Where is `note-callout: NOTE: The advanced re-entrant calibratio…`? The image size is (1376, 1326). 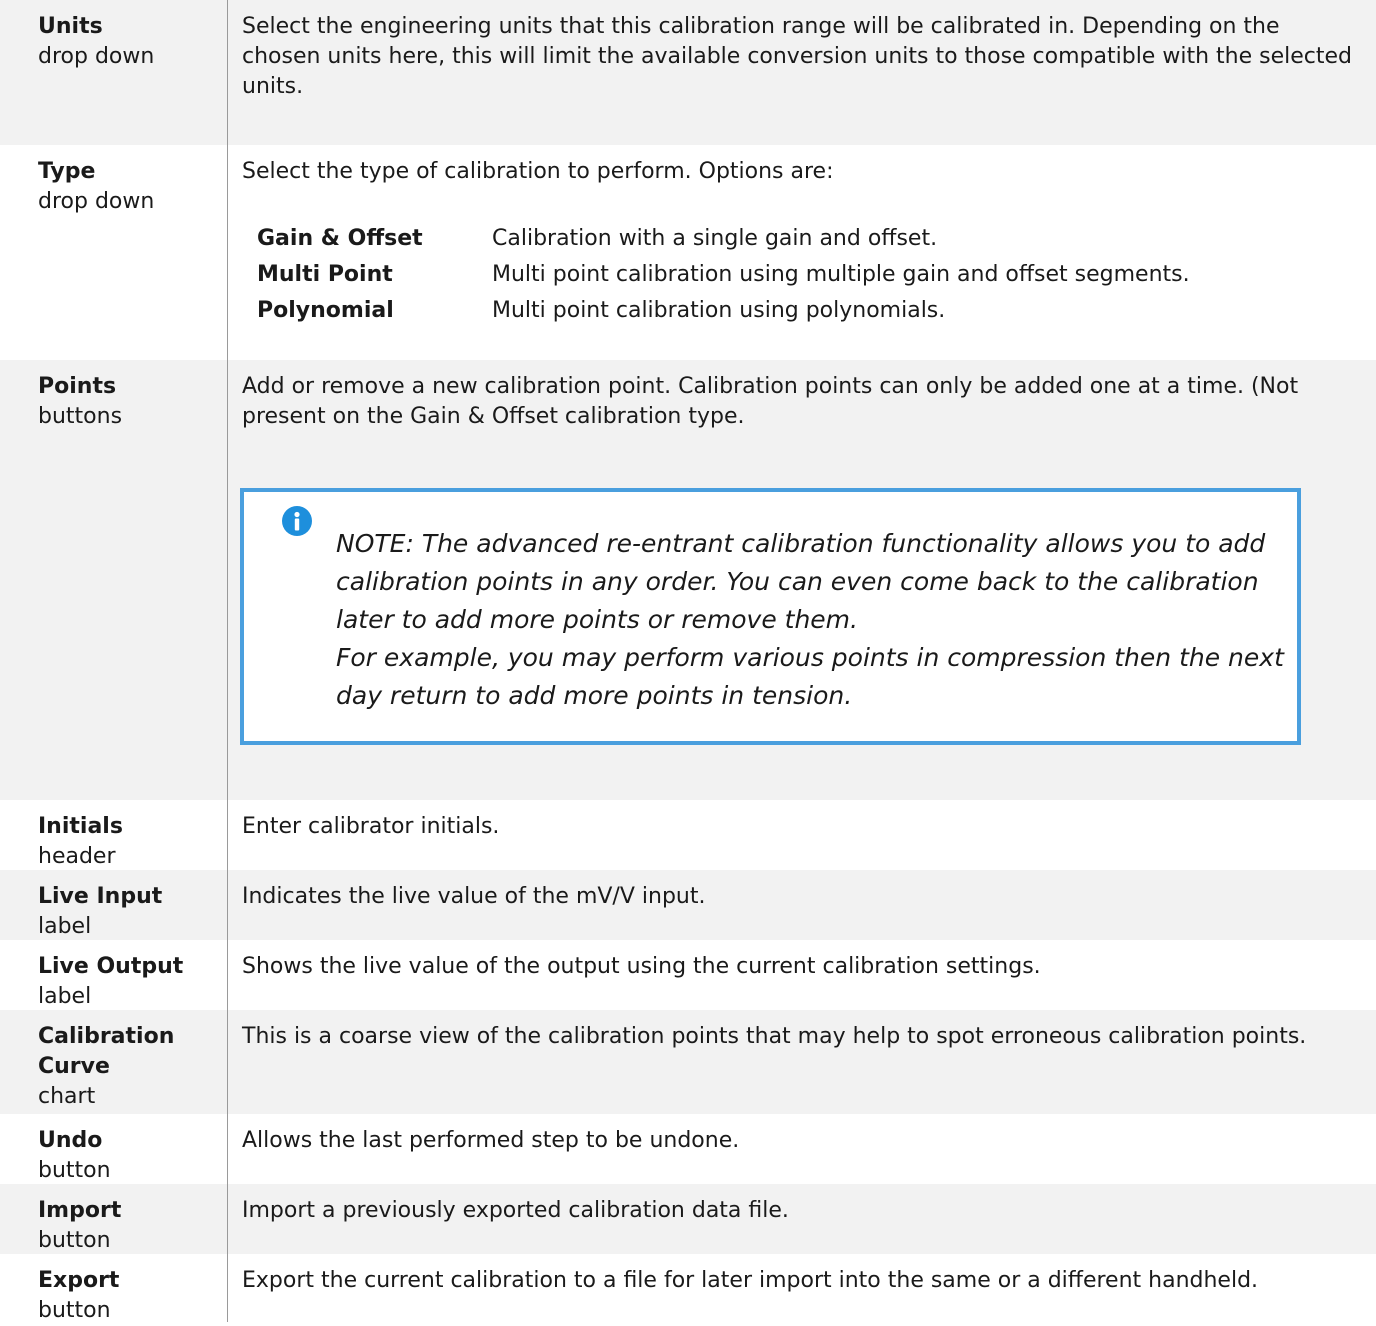 note-callout: NOTE: The advanced re-entrant calibratio… is located at coordinates (770, 616).